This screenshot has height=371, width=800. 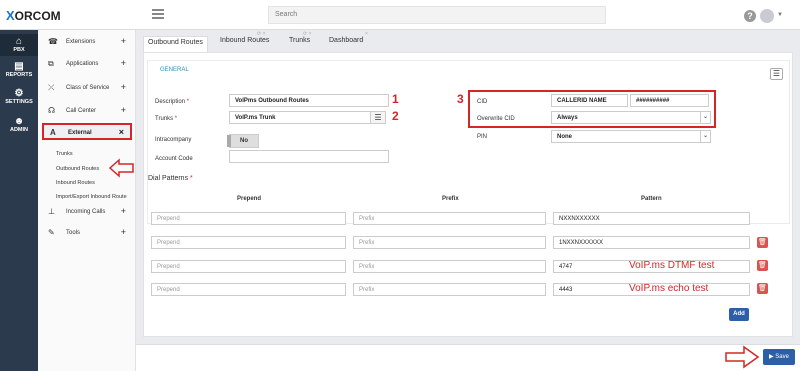 I want to click on nav-item-class-of-service: ⤫ Class of Service +, so click(x=87, y=88).